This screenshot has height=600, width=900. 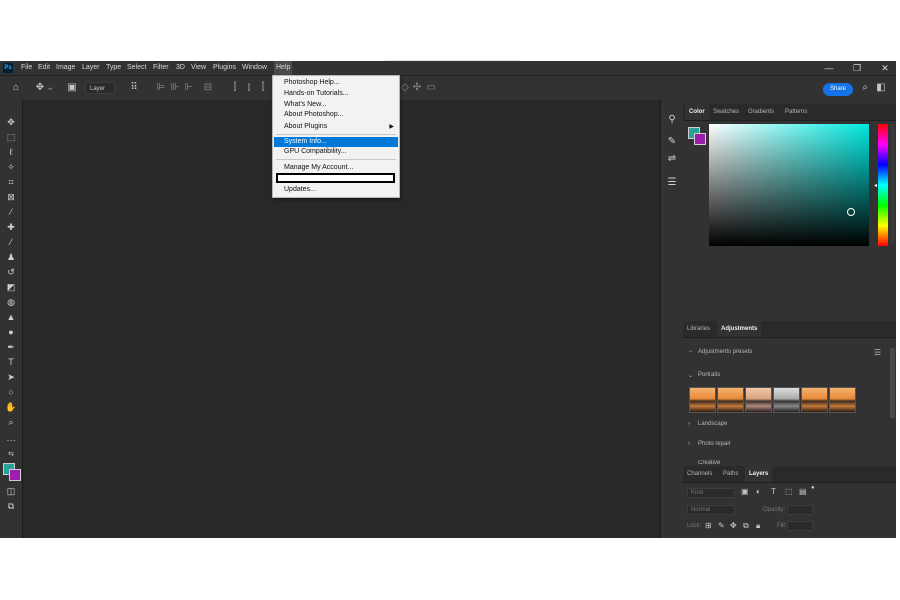 What do you see at coordinates (877, 352) in the screenshot?
I see `list-view-icon: ☰` at bounding box center [877, 352].